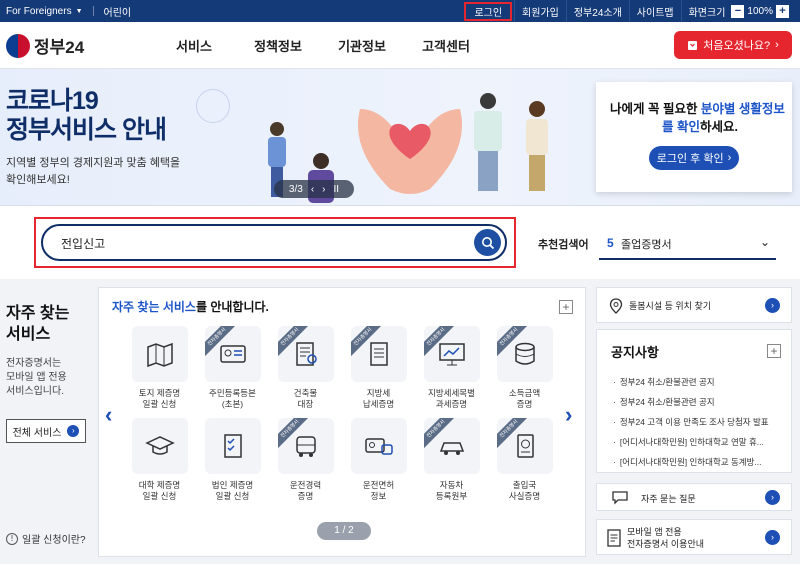  I want to click on carousel-next-arrow: ›, so click(568, 415).